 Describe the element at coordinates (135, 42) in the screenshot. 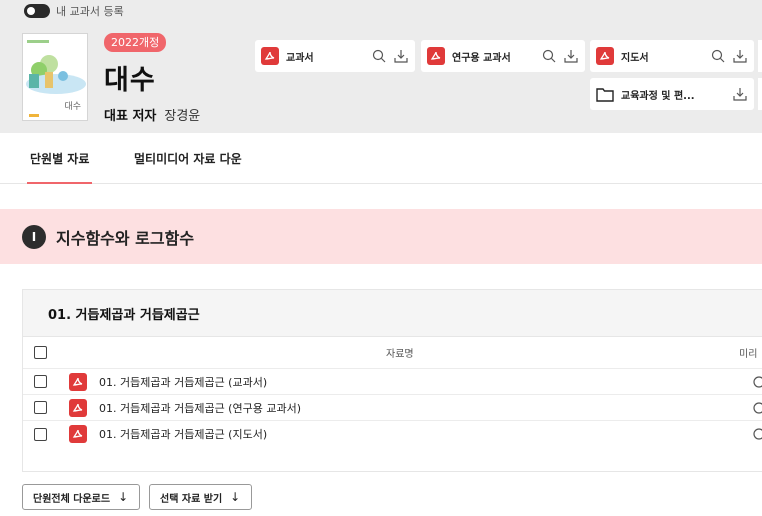

I see `curriculum-badge: 2022개정` at that location.